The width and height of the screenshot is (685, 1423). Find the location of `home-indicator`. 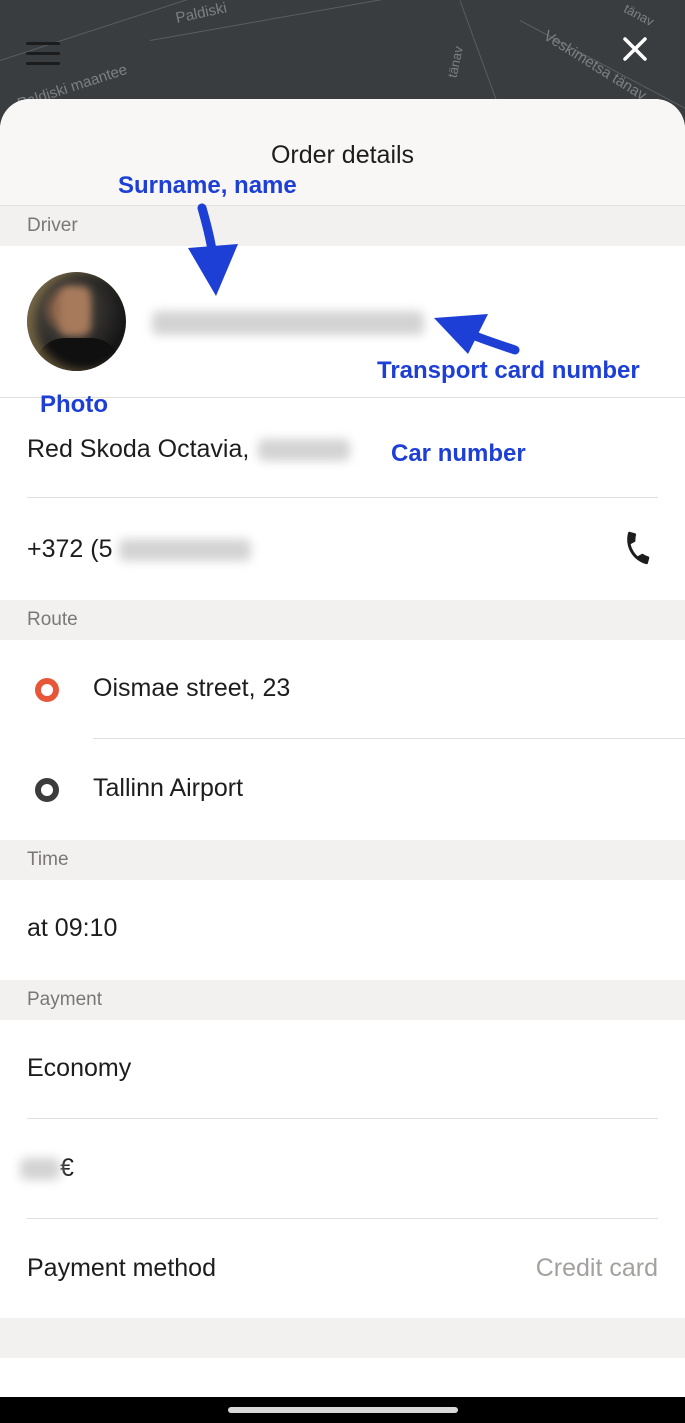

home-indicator is located at coordinates (343, 1410).